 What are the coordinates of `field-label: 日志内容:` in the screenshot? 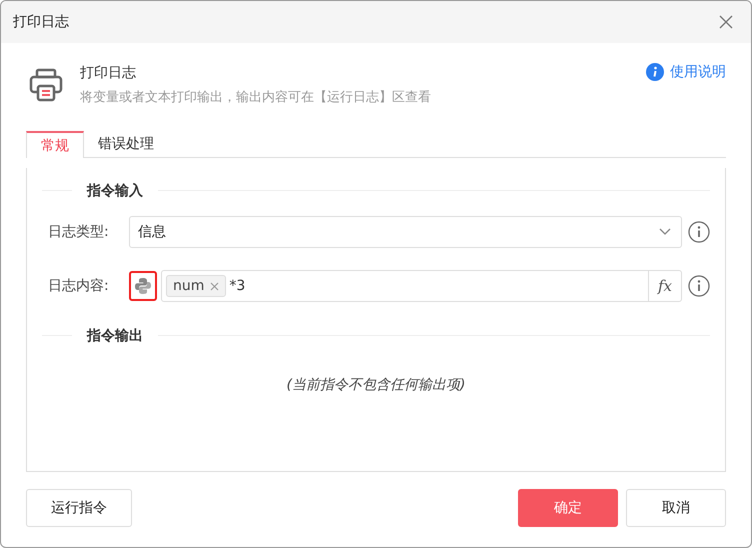 It's located at (78, 286).